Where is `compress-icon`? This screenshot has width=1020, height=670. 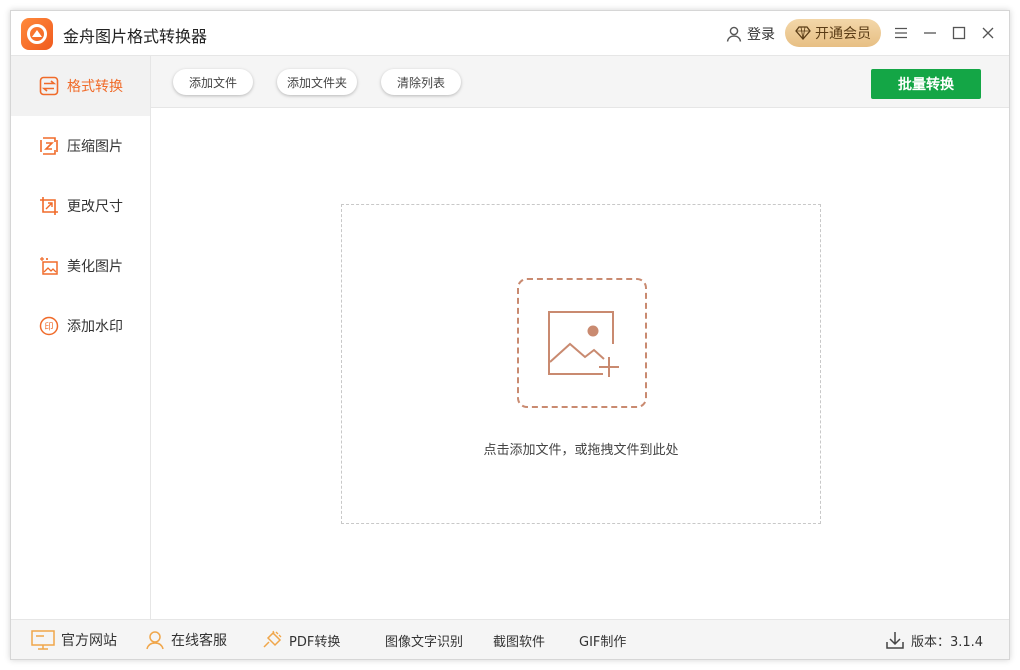 compress-icon is located at coordinates (49, 146).